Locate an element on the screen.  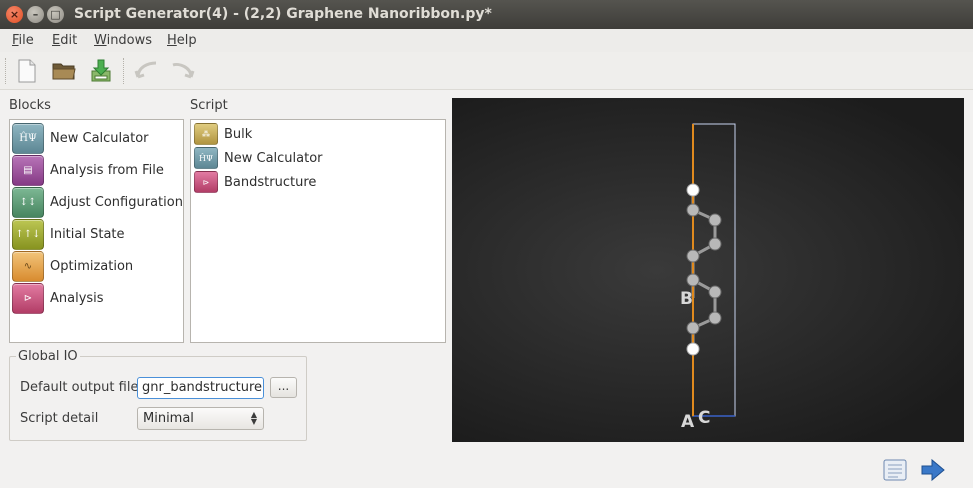
global-io-title: Global IO is located at coordinates (48, 356).